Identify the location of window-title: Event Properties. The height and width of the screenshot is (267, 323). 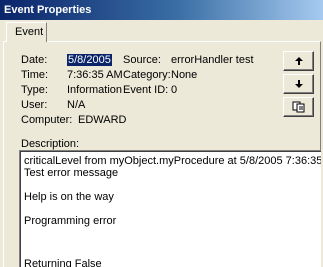
(48, 10).